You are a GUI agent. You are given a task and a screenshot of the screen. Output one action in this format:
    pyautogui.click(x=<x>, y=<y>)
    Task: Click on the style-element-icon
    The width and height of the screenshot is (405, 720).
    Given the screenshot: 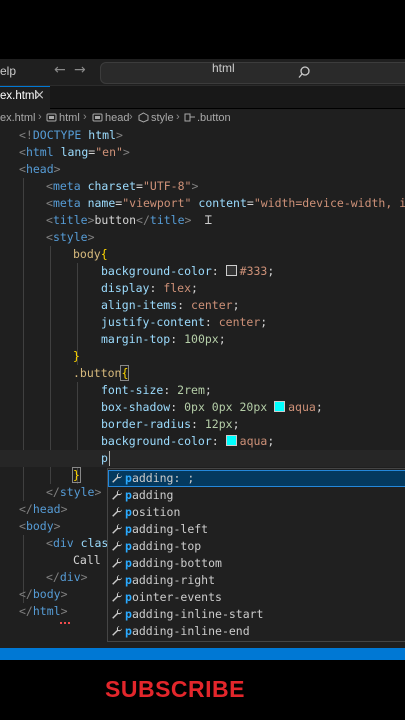 What is the action you would take?
    pyautogui.click(x=143, y=119)
    